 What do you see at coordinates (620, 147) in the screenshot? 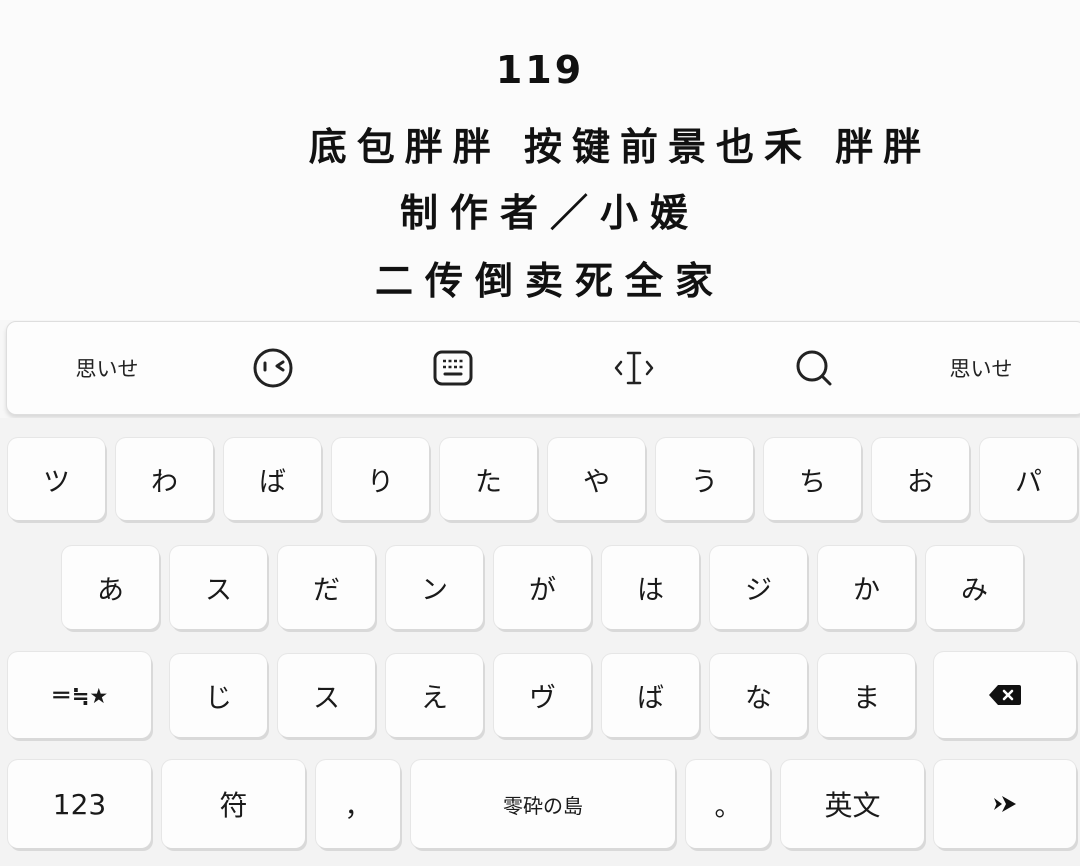
I see `header-line-2: 底包胖胖 按键前景也禾 胖胖` at bounding box center [620, 147].